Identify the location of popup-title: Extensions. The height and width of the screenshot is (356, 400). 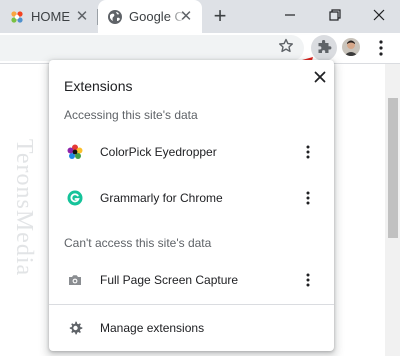
(98, 86).